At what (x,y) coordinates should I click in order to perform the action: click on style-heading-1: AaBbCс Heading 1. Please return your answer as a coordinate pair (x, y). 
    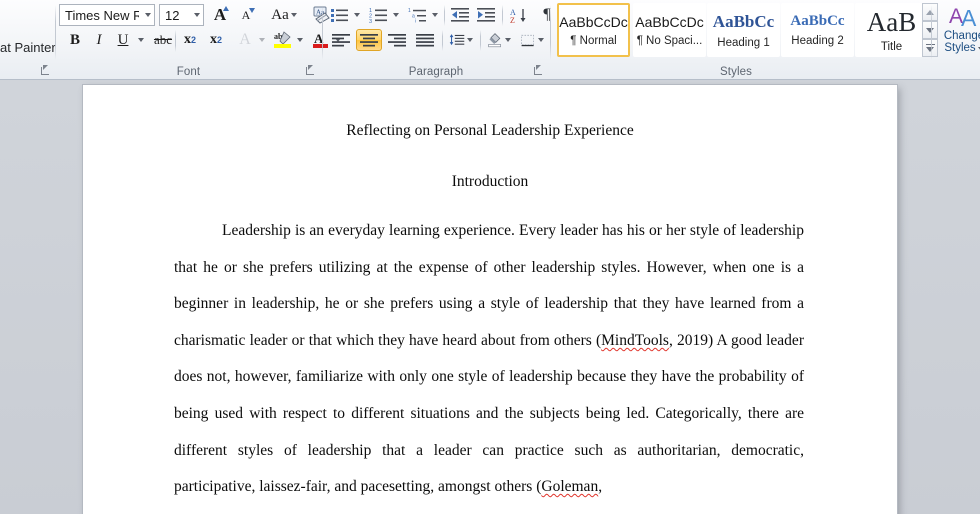
    Looking at the image, I should click on (743, 30).